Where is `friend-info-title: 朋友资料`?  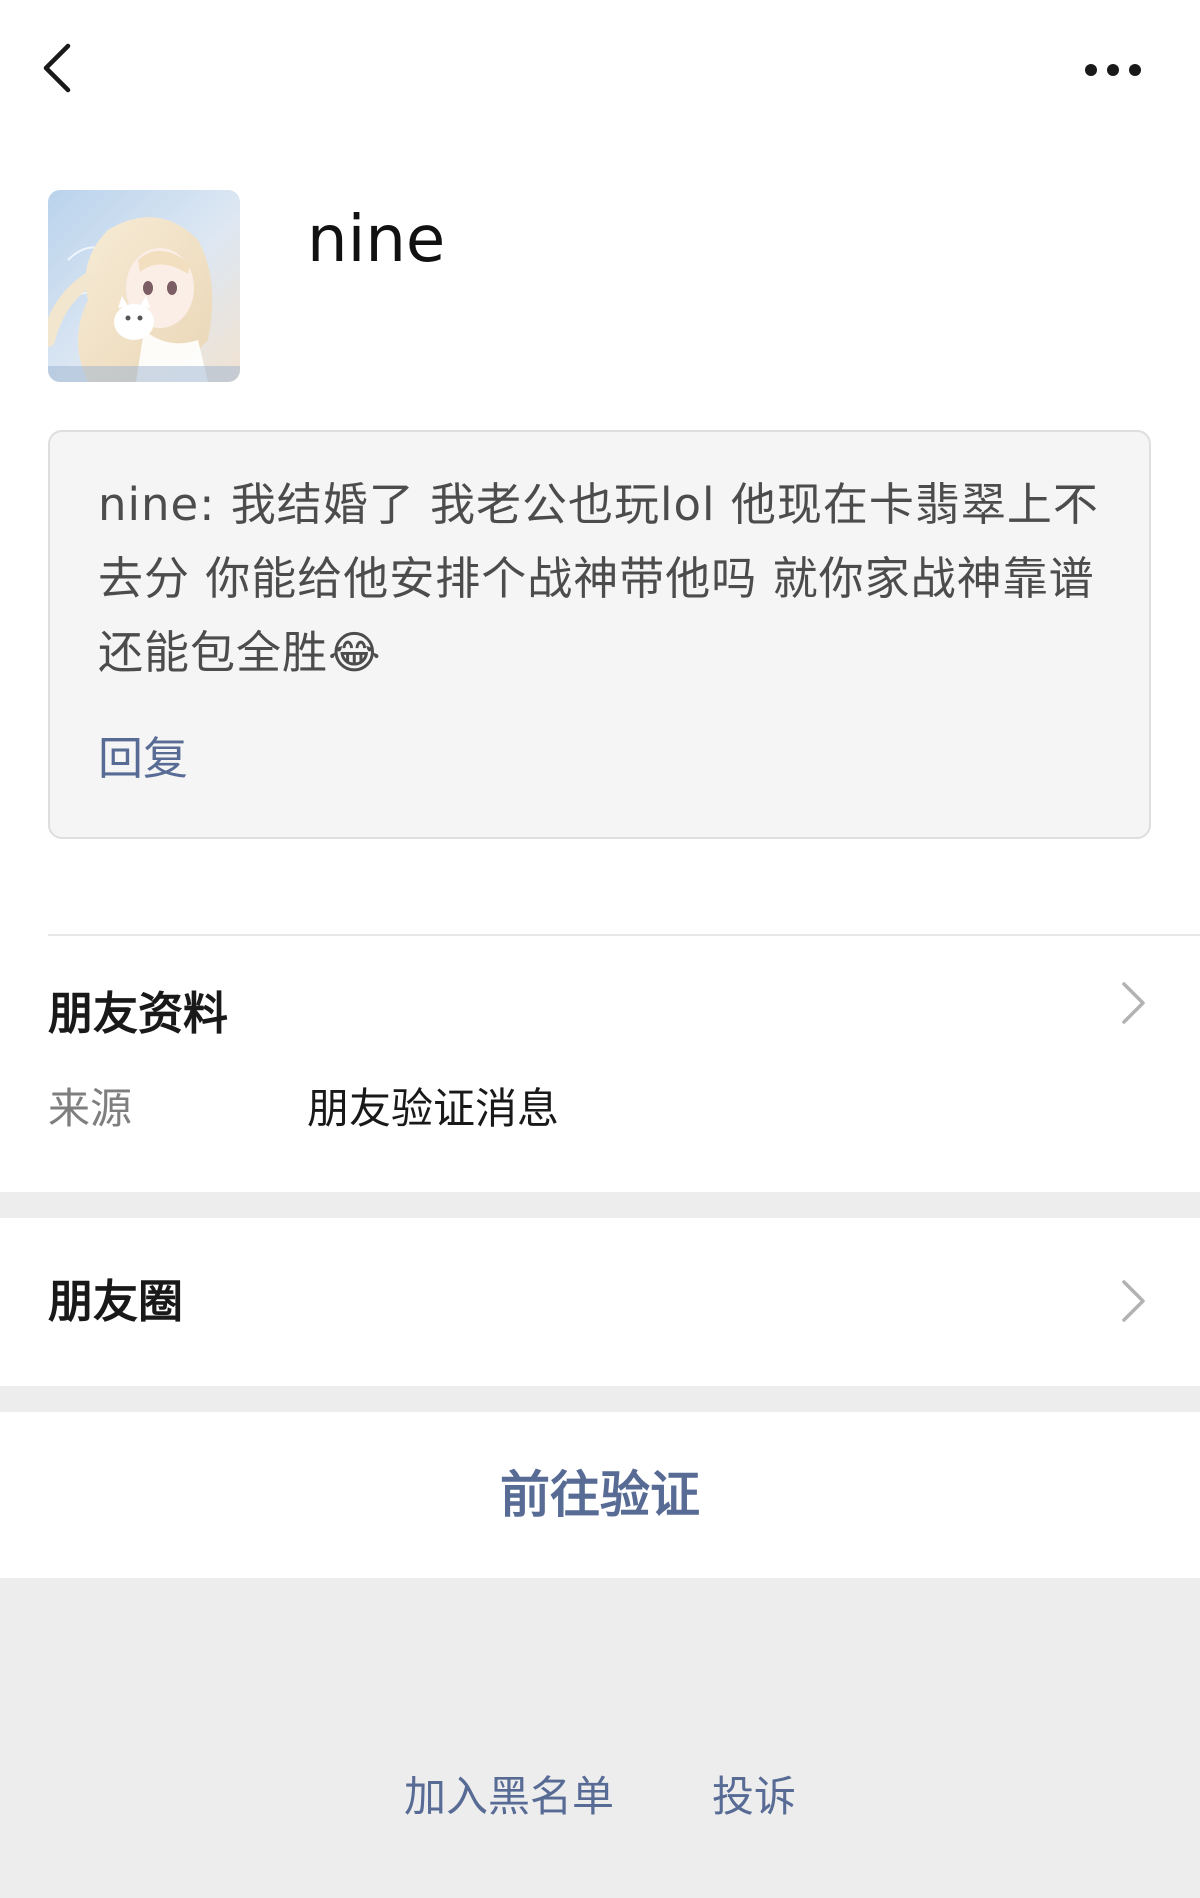
friend-info-title: 朋友资料 is located at coordinates (138, 1013).